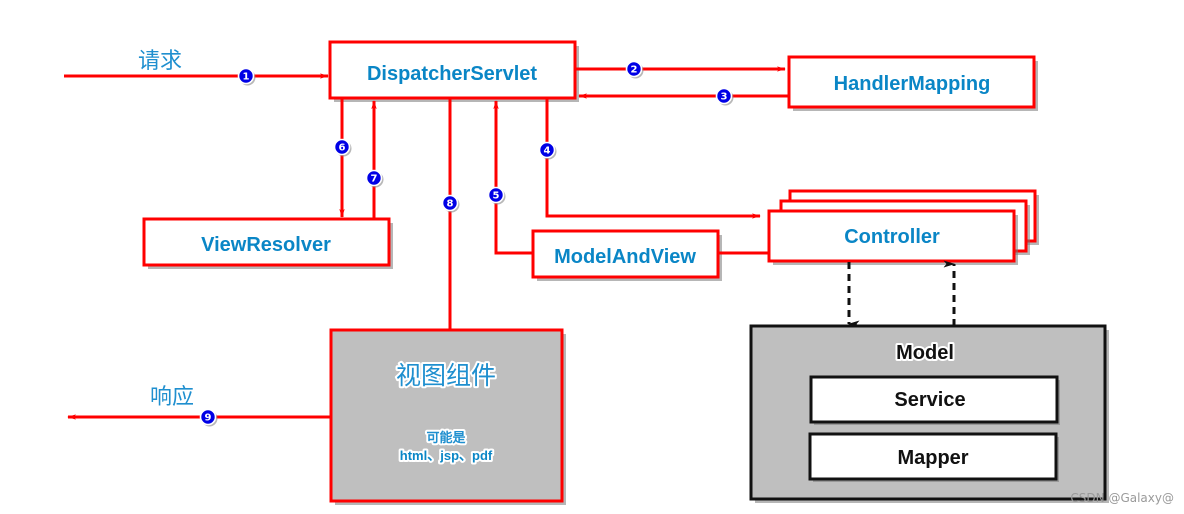 The width and height of the screenshot is (1184, 514). I want to click on service-label: Service, so click(929, 400).